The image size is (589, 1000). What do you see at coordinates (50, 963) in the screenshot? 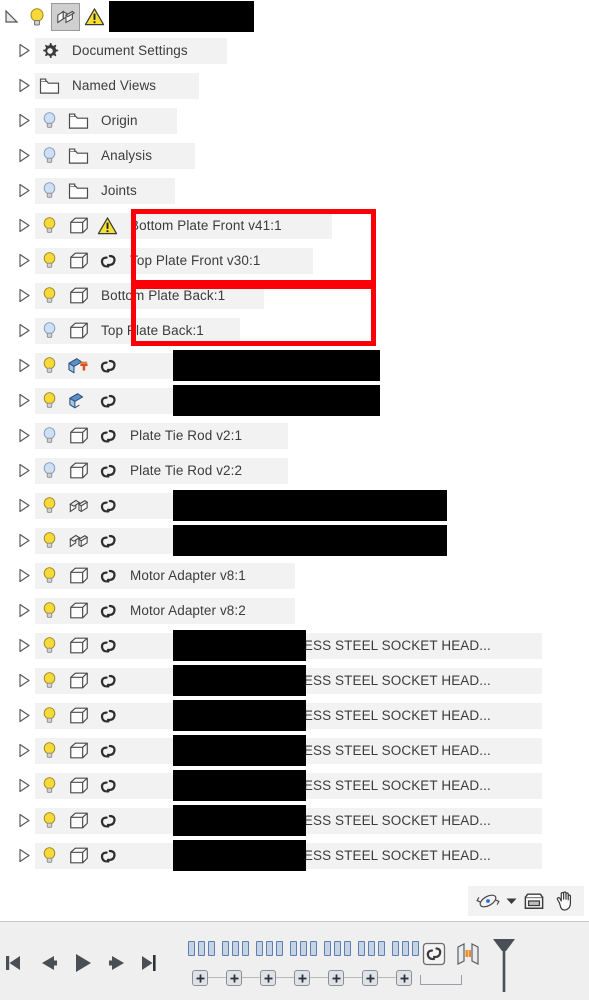
I see `step-back-icon` at bounding box center [50, 963].